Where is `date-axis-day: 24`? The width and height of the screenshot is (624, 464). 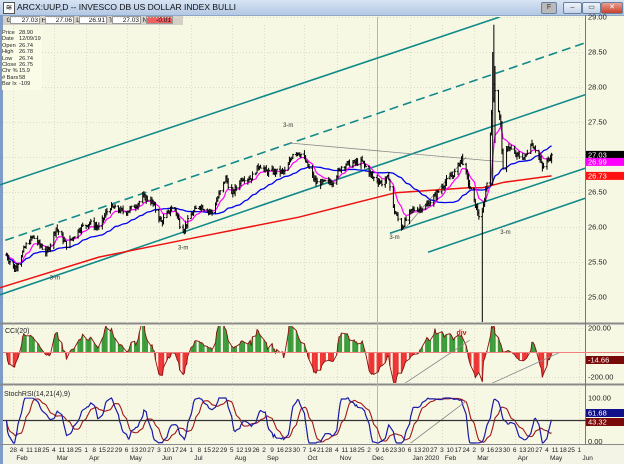 date-axis-day: 24 is located at coordinates (467, 450).